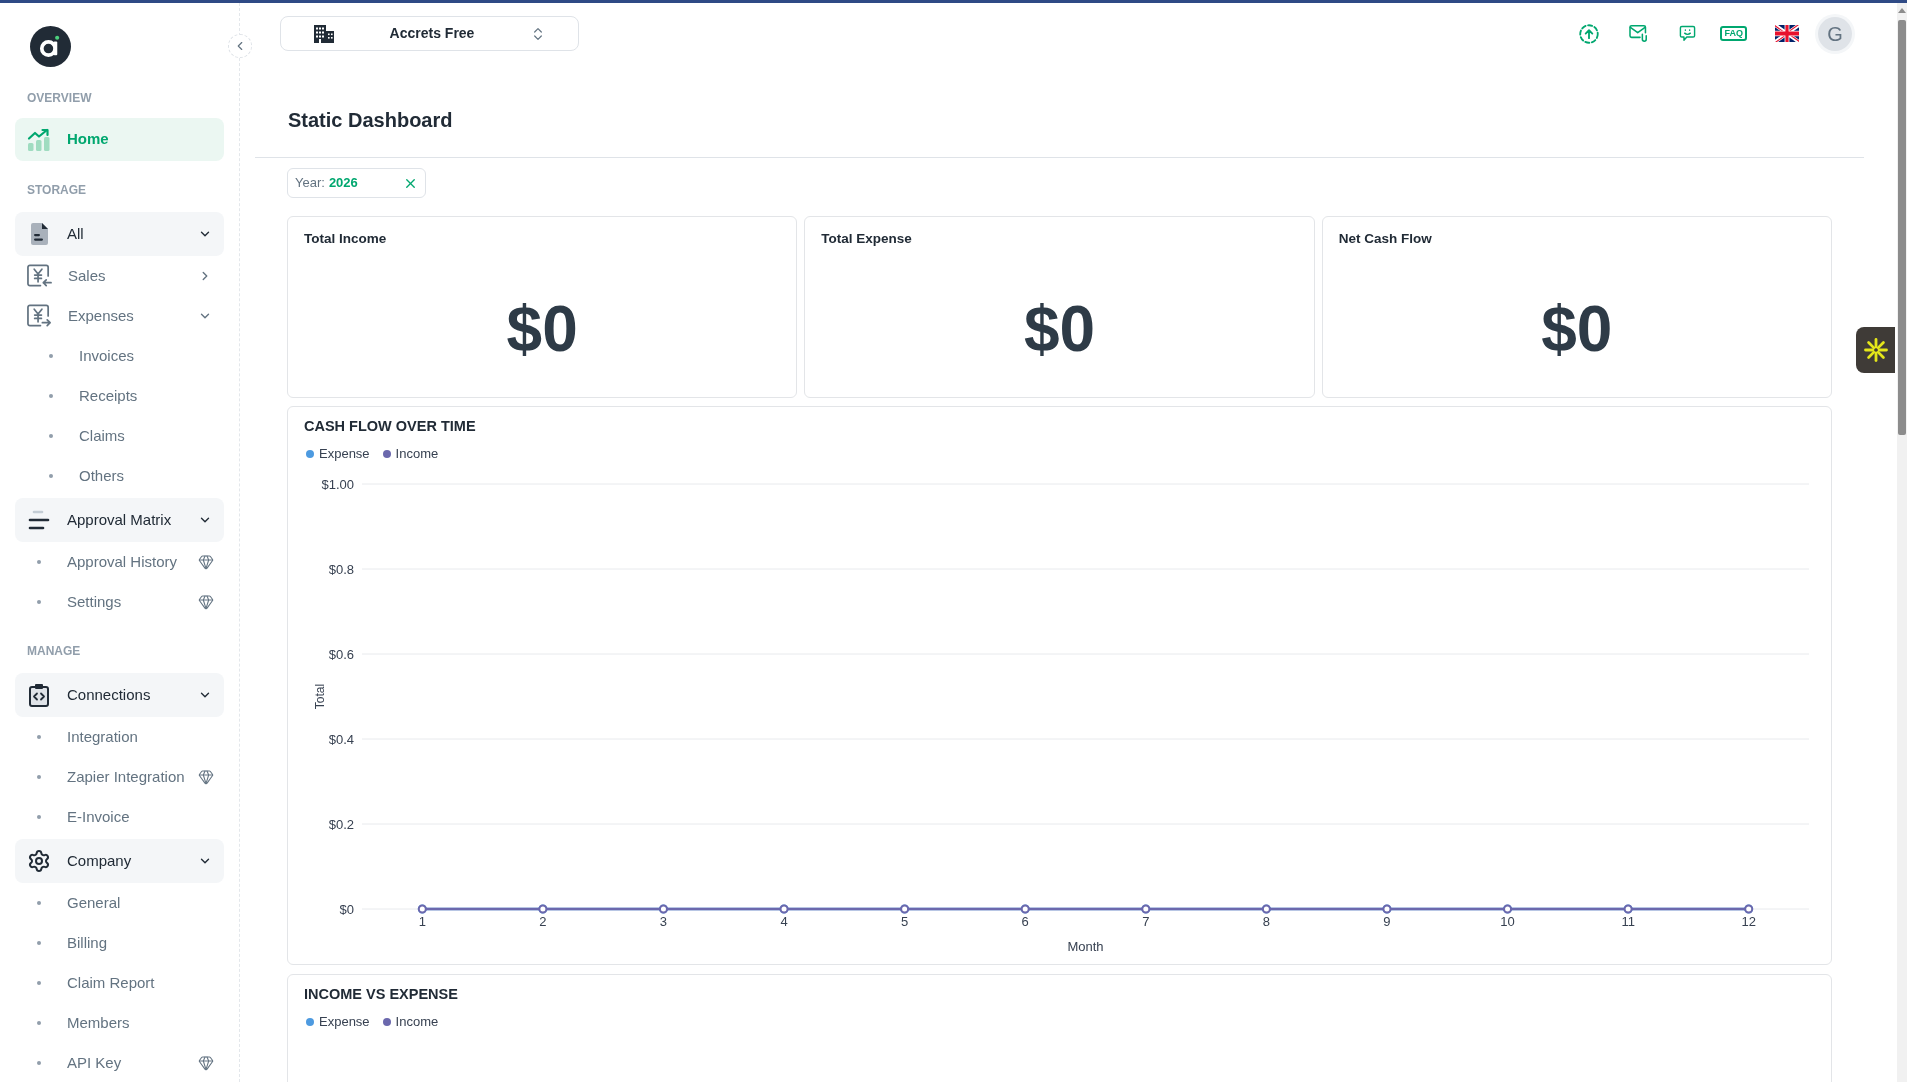  What do you see at coordinates (119, 396) in the screenshot?
I see `sidebar-item: Receipts` at bounding box center [119, 396].